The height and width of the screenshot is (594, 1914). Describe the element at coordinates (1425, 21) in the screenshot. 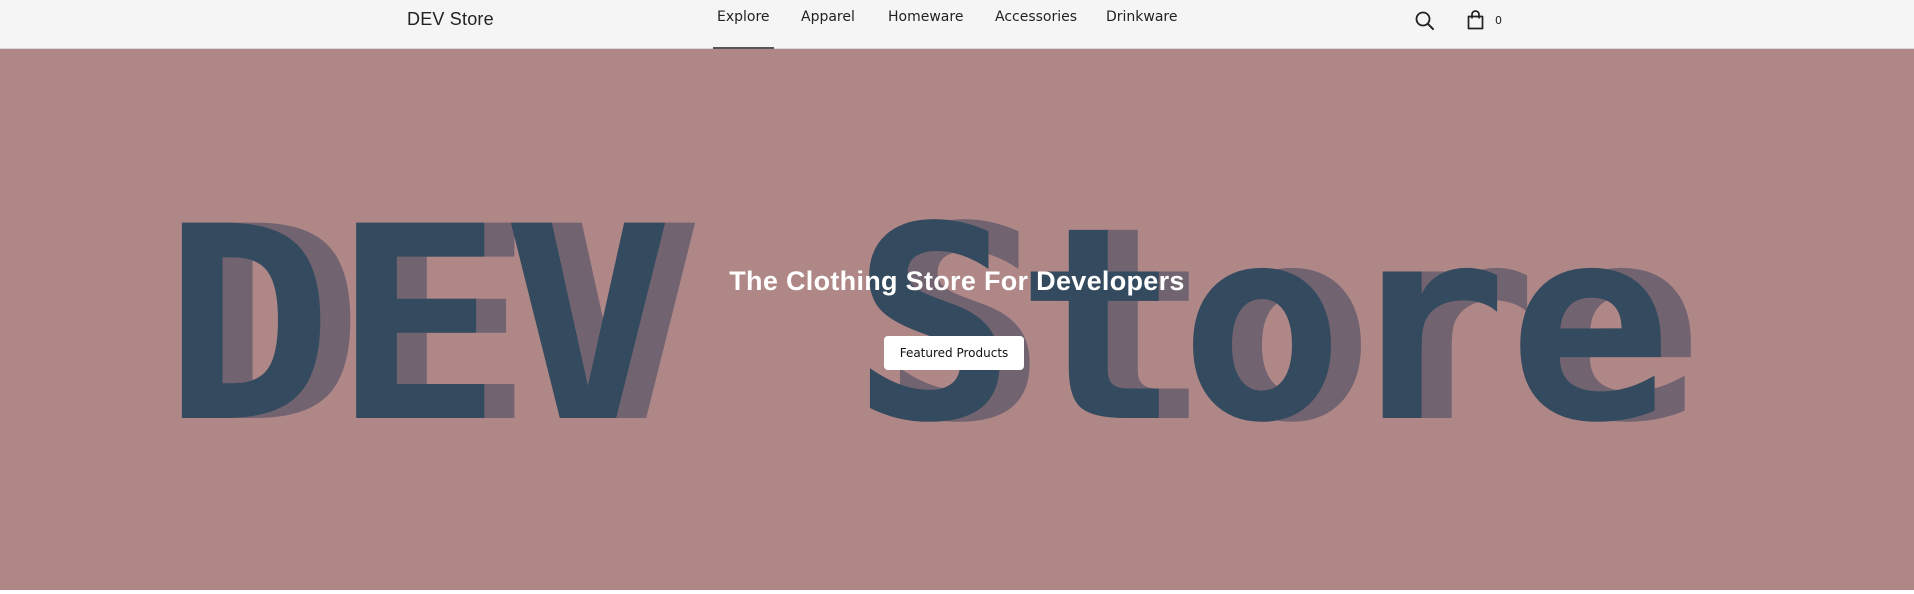

I see `search-icon` at that location.